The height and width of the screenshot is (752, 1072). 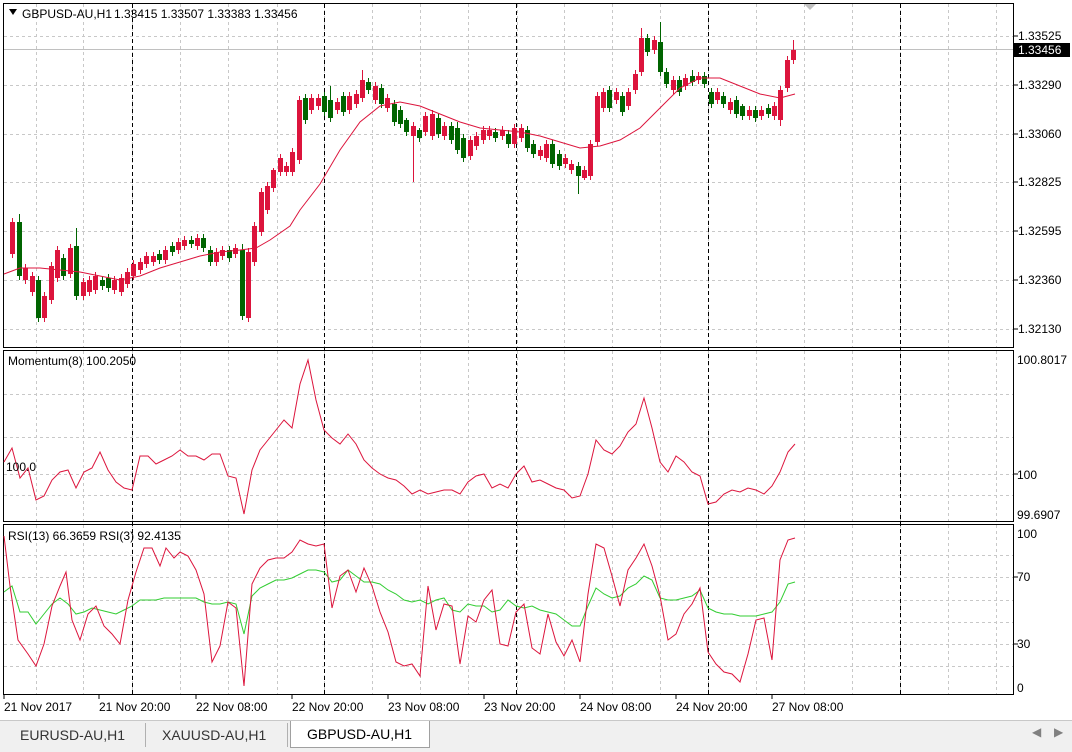 I want to click on momentum-tick: 100.8017, so click(x=1042, y=360).